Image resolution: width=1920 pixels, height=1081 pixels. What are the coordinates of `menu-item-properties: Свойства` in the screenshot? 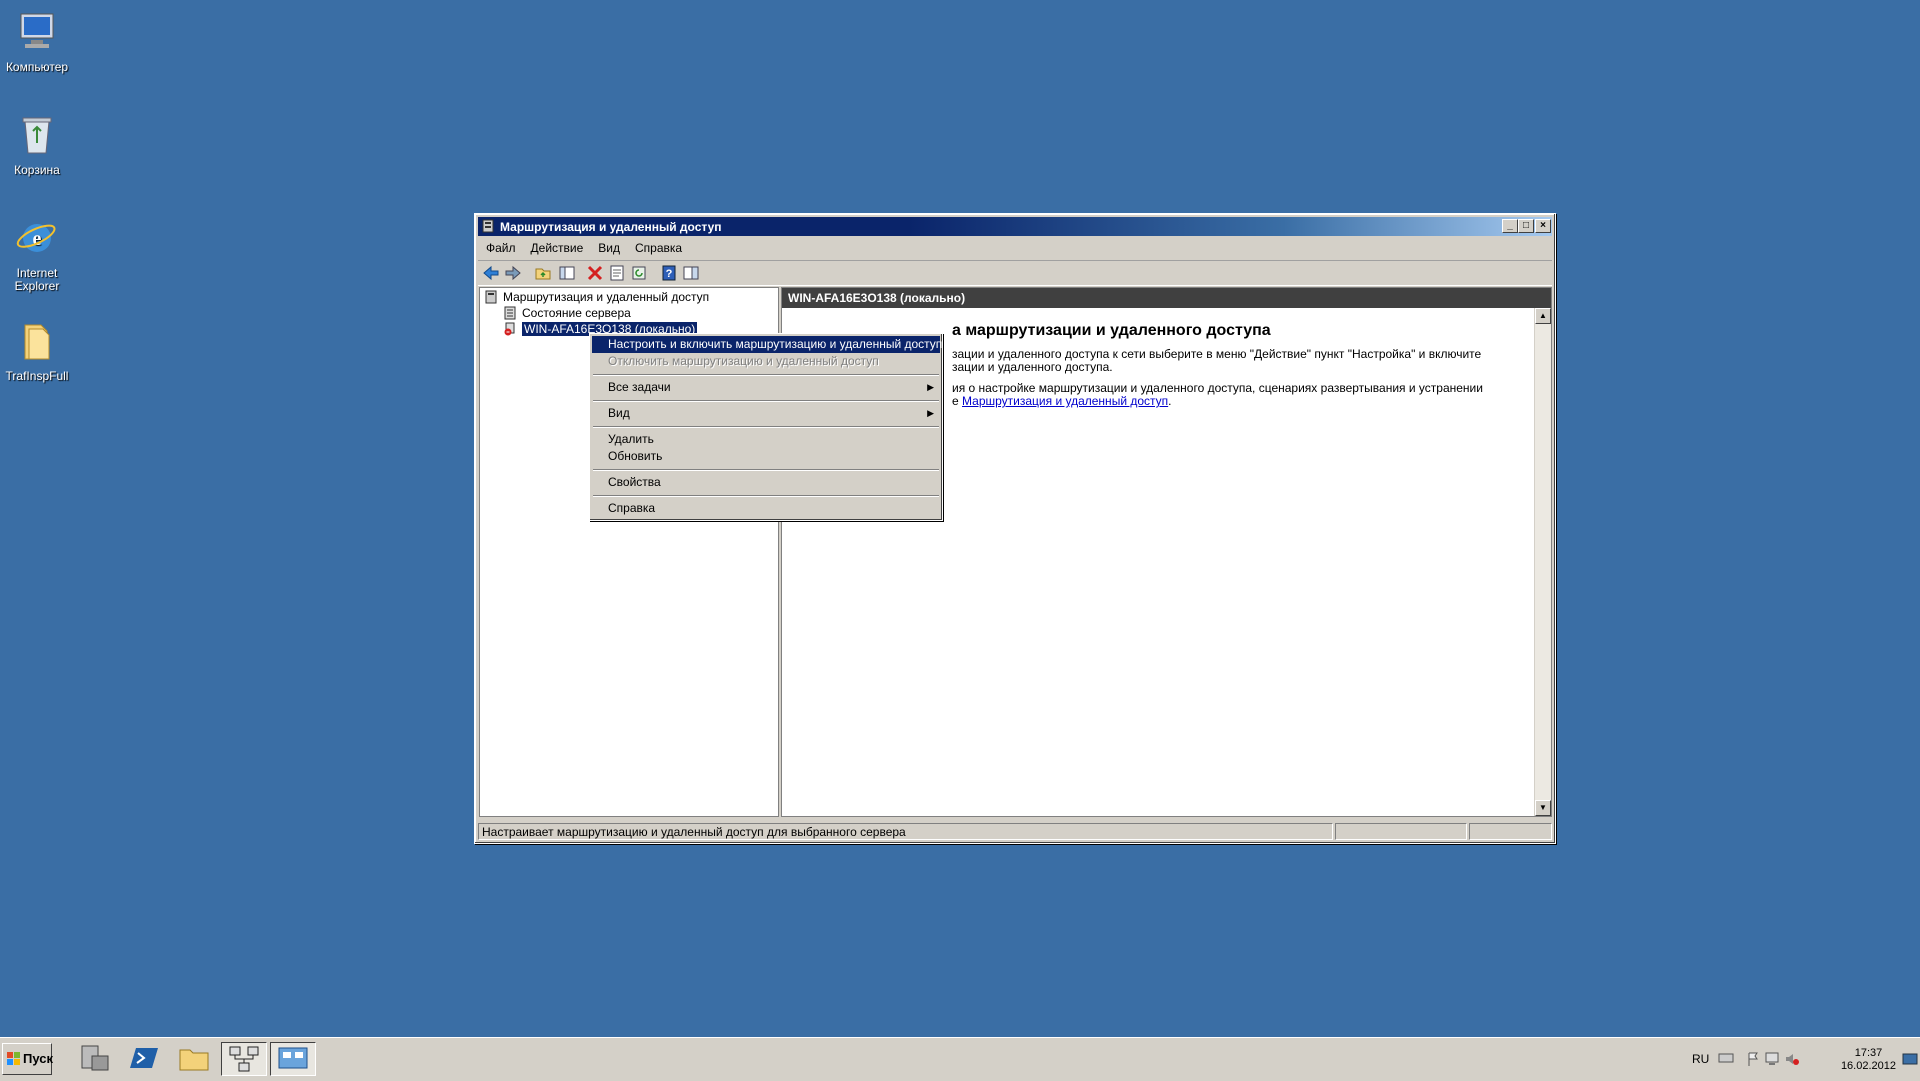 It's located at (766, 482).